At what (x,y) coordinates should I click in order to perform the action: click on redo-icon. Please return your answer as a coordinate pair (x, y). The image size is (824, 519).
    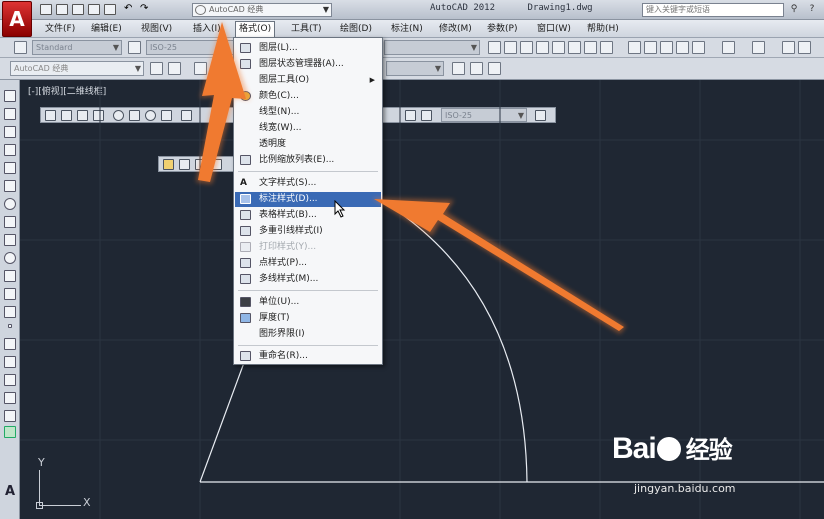
    Looking at the image, I should click on (758, 47).